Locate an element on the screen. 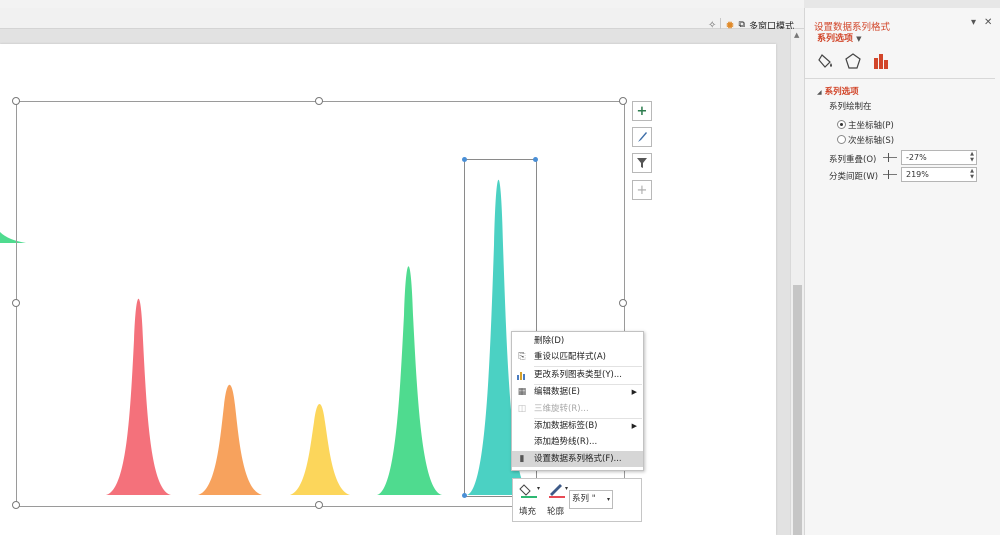 The height and width of the screenshot is (535, 1000). primary-axis-label: 主坐标轴(P) is located at coordinates (871, 125).